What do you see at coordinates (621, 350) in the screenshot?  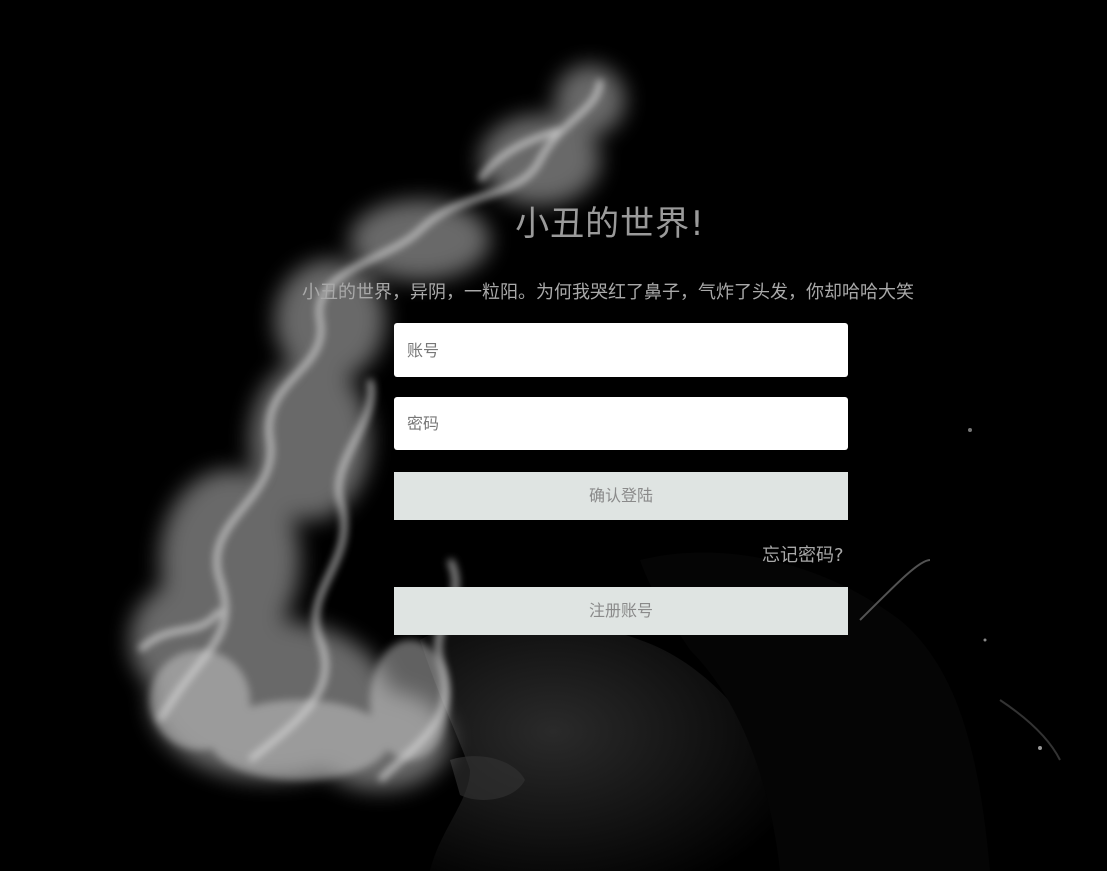 I see `username-input` at bounding box center [621, 350].